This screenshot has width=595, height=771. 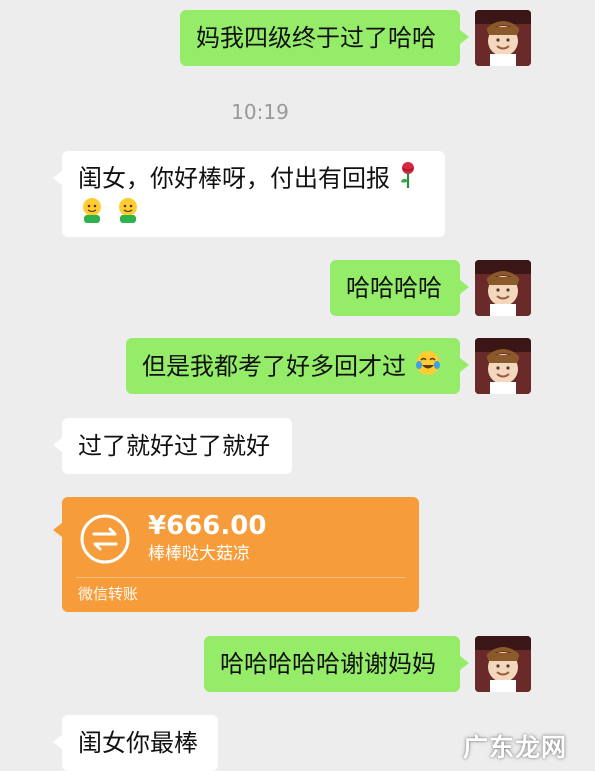 I want to click on message-bubble-sent: 但是我都考了好多回才过, so click(x=297, y=366).